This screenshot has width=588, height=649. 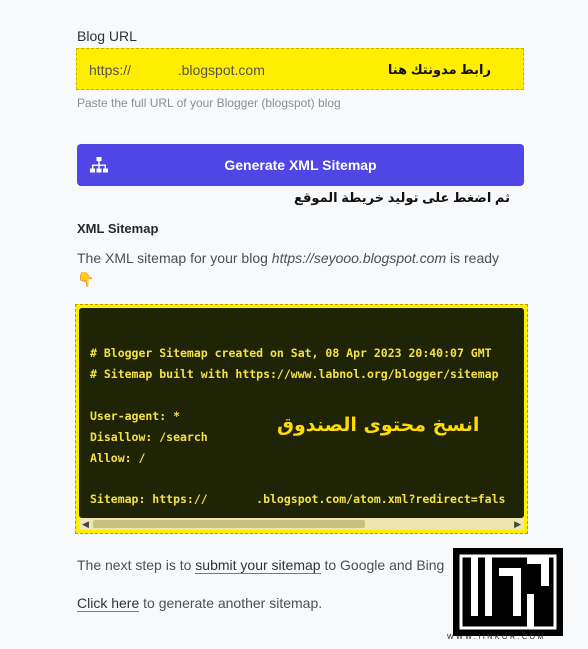 I want to click on next-prefix: The next step is to, so click(x=136, y=565).